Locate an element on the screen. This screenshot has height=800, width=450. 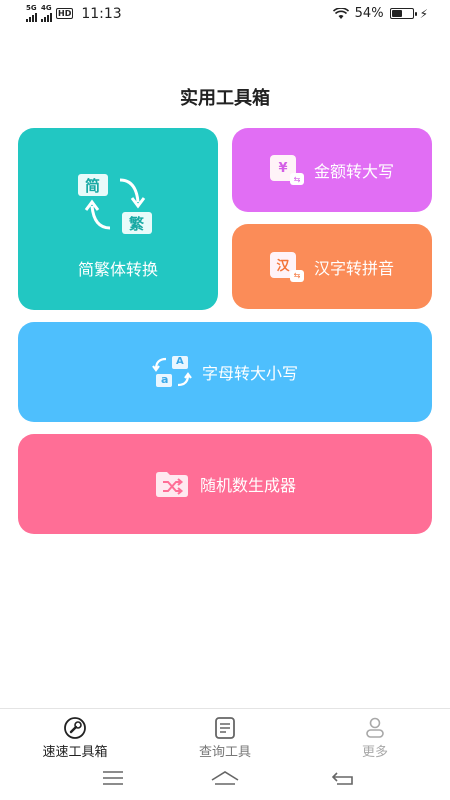
battery-fill is located at coordinates (396, 13).